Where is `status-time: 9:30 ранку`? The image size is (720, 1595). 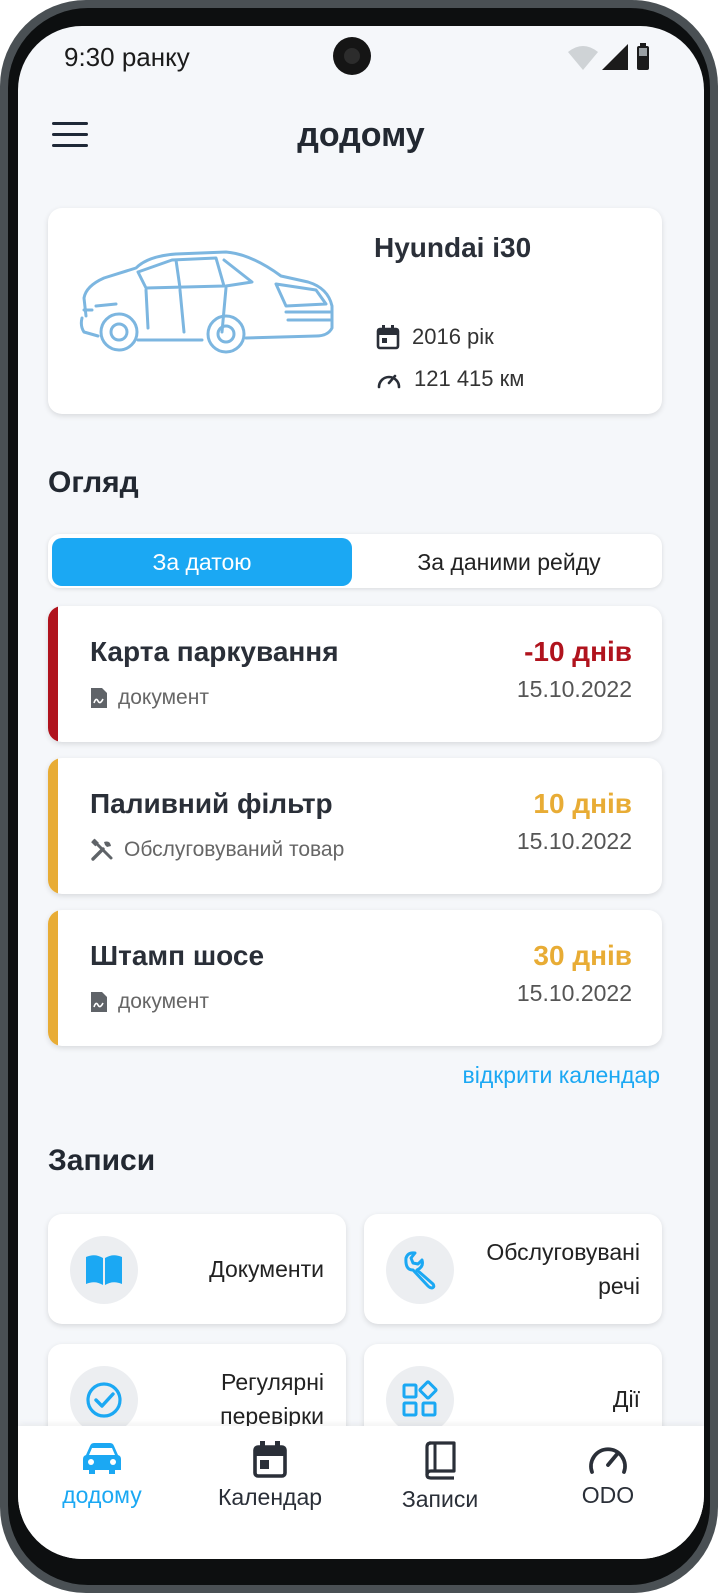 status-time: 9:30 ранку is located at coordinates (127, 57).